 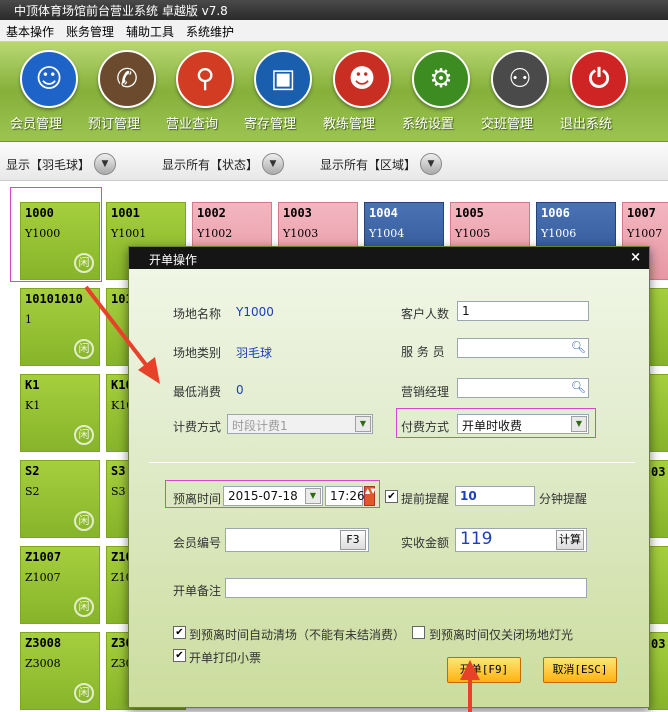 I want to click on member-management-button: ☺ 会员管理, so click(x=49, y=91).